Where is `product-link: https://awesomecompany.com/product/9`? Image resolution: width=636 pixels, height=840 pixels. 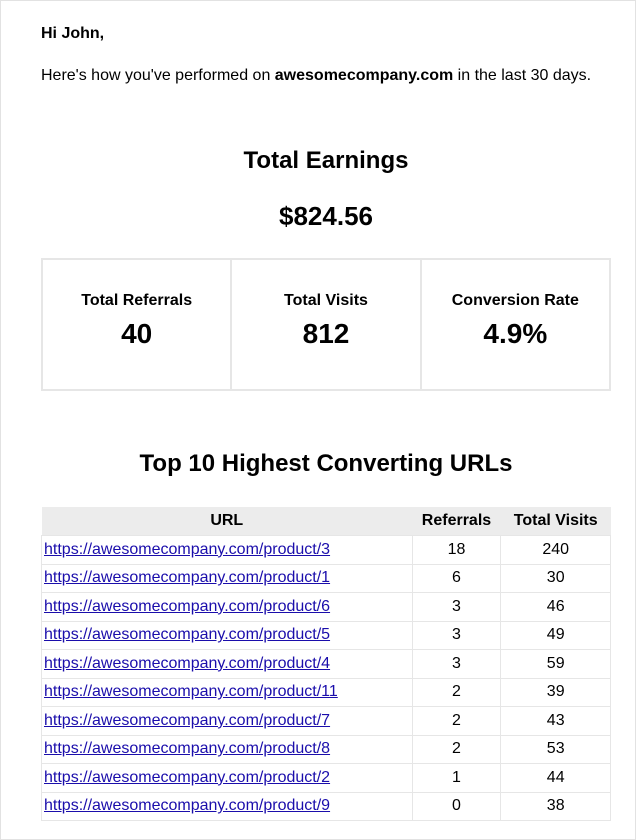 product-link: https://awesomecompany.com/product/9 is located at coordinates (187, 805).